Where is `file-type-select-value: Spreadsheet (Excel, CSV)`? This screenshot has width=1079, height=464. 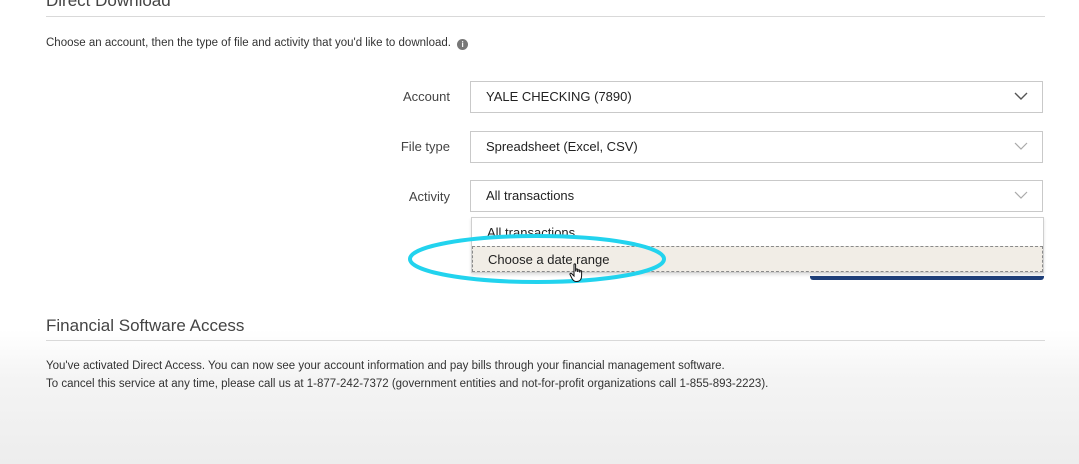
file-type-select-value: Spreadsheet (Excel, CSV) is located at coordinates (562, 146).